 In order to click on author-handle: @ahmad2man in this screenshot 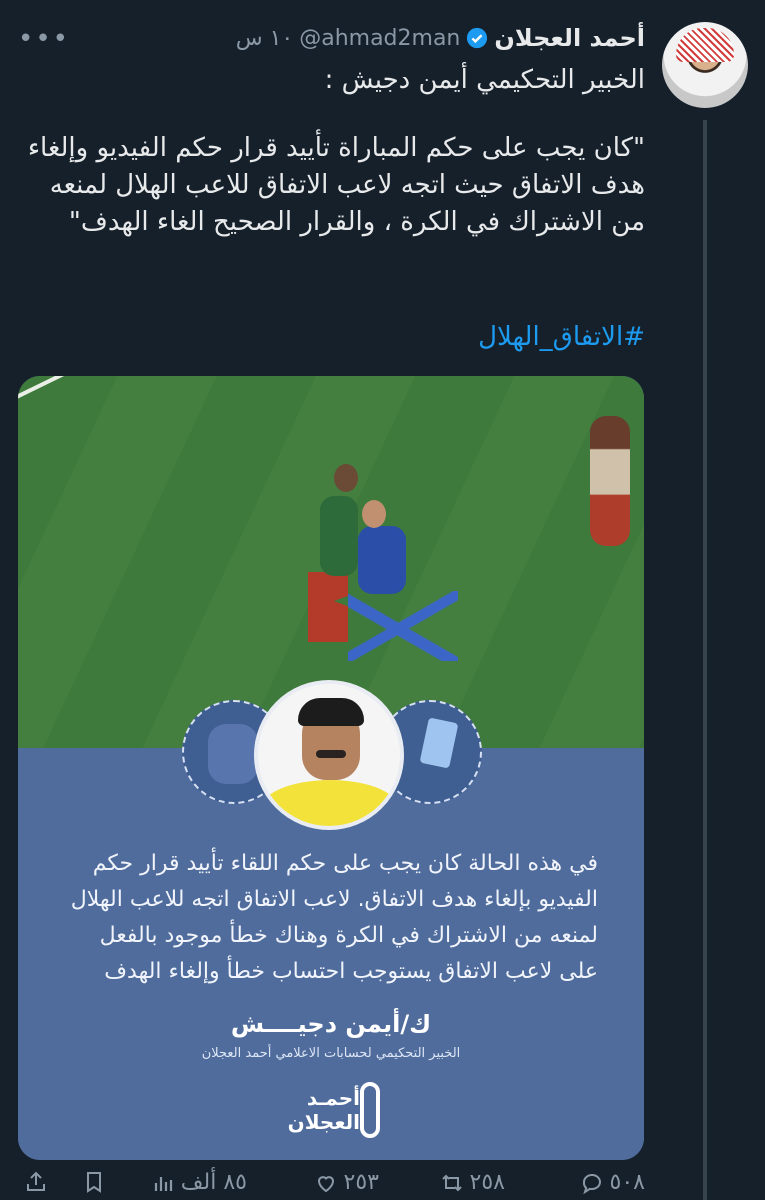, I will do `click(379, 38)`.